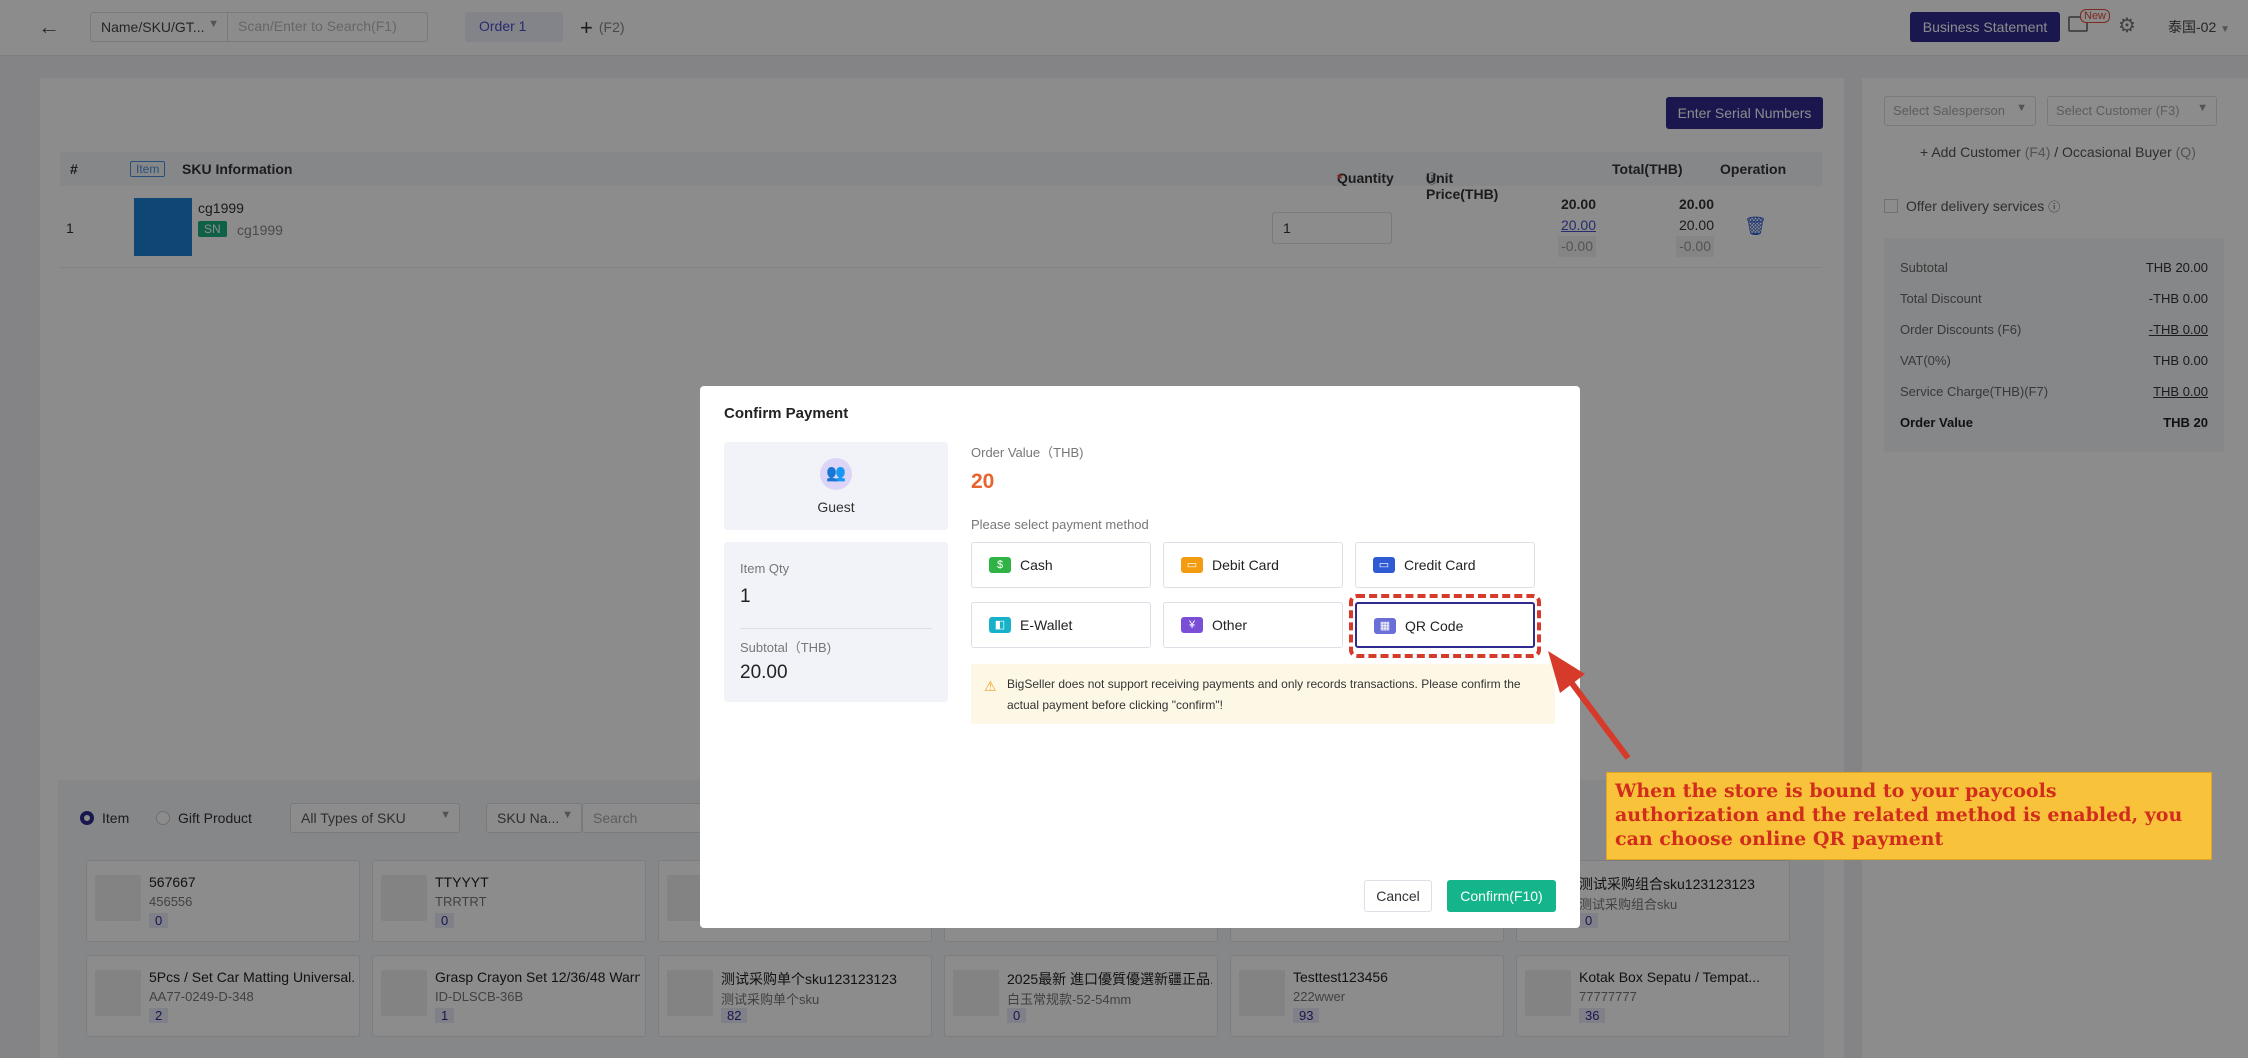 The width and height of the screenshot is (2248, 1058). What do you see at coordinates (1589, 705) in the screenshot?
I see `annotation-arrow-icon` at bounding box center [1589, 705].